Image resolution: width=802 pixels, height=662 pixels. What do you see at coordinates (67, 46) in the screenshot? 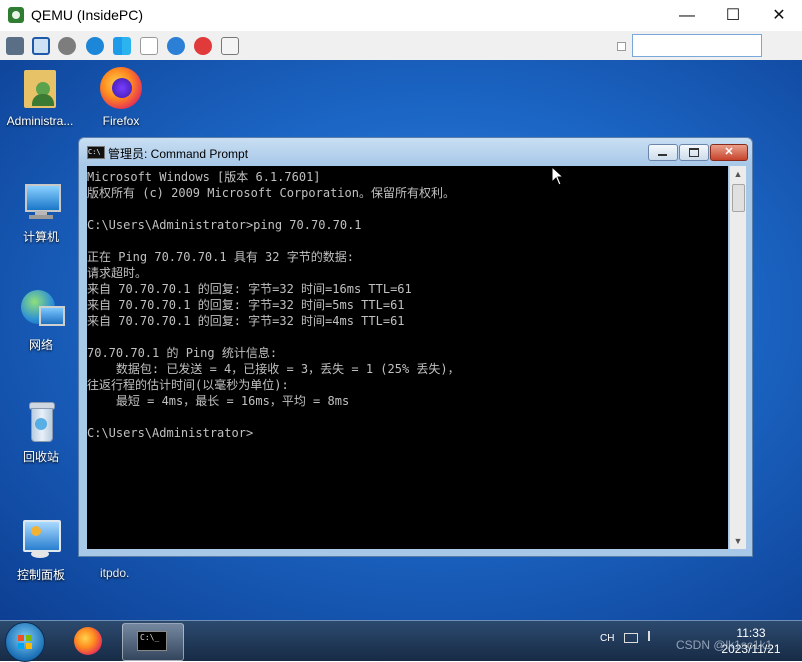
I see `gear-icon` at bounding box center [67, 46].